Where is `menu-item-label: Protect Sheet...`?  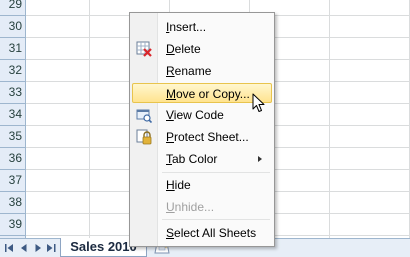
menu-item-label: Protect Sheet... is located at coordinates (207, 137).